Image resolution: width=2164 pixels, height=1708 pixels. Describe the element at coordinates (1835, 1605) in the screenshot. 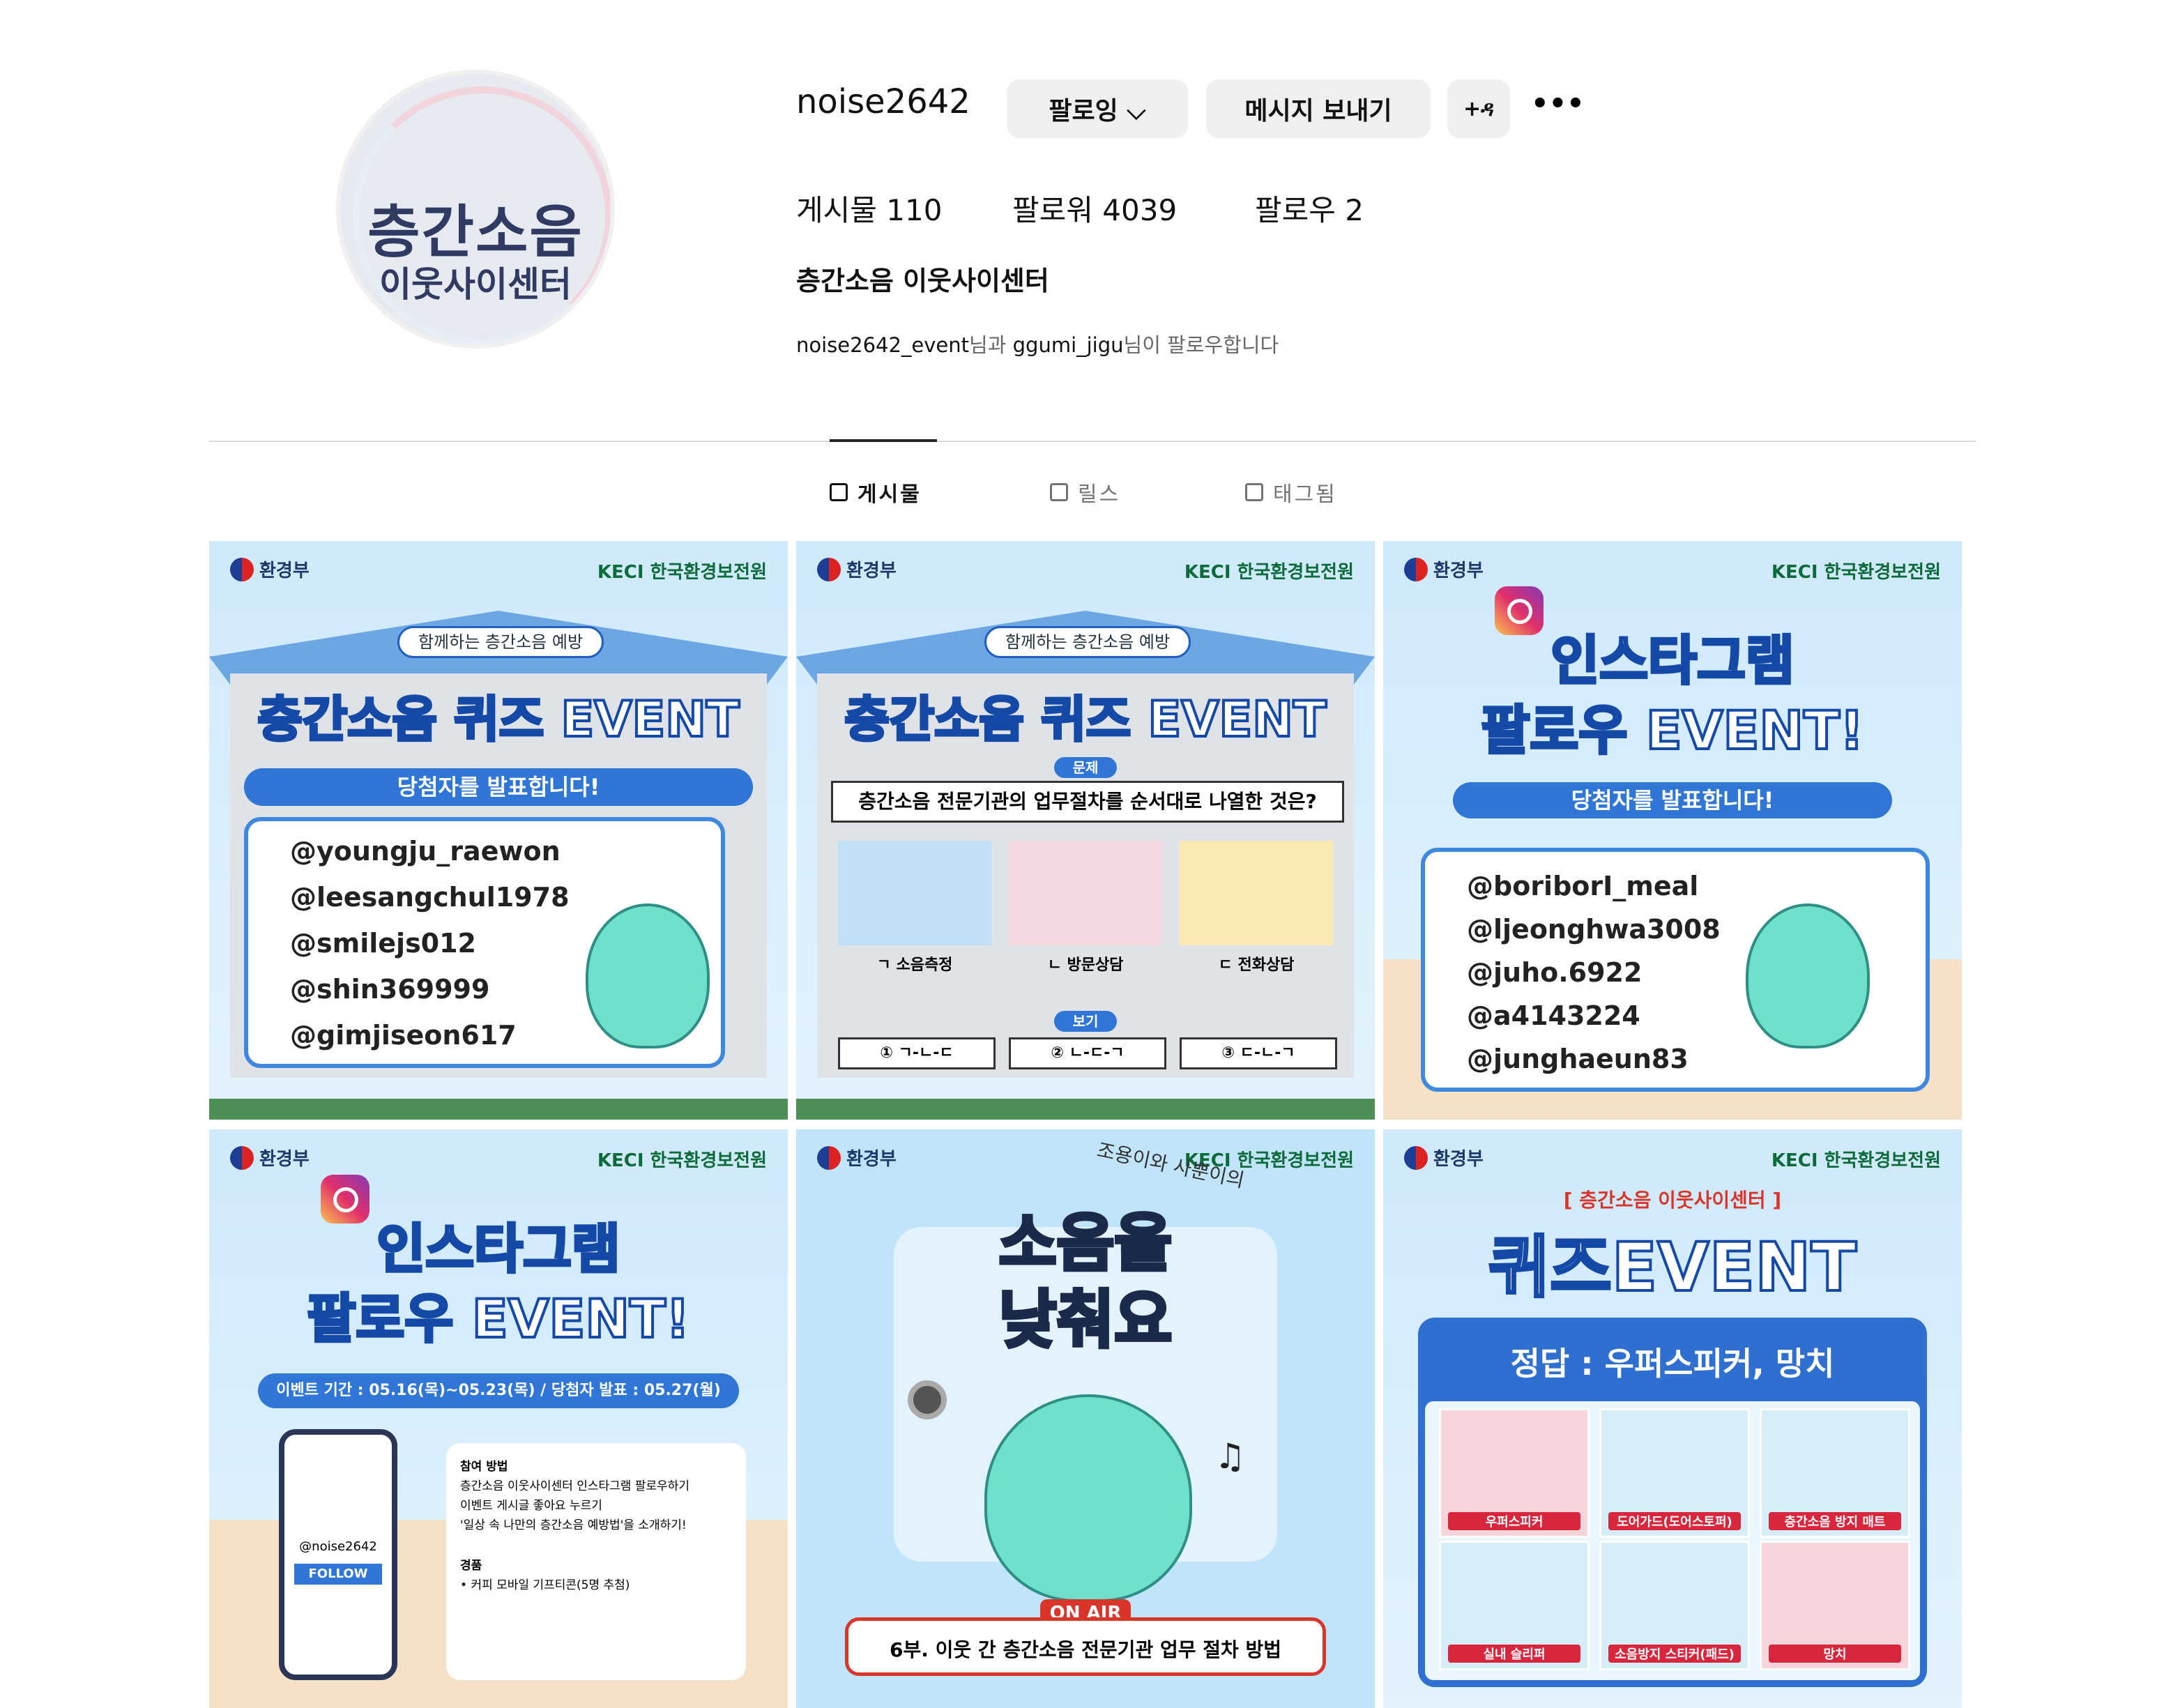

I see `item-cell: 망치` at that location.